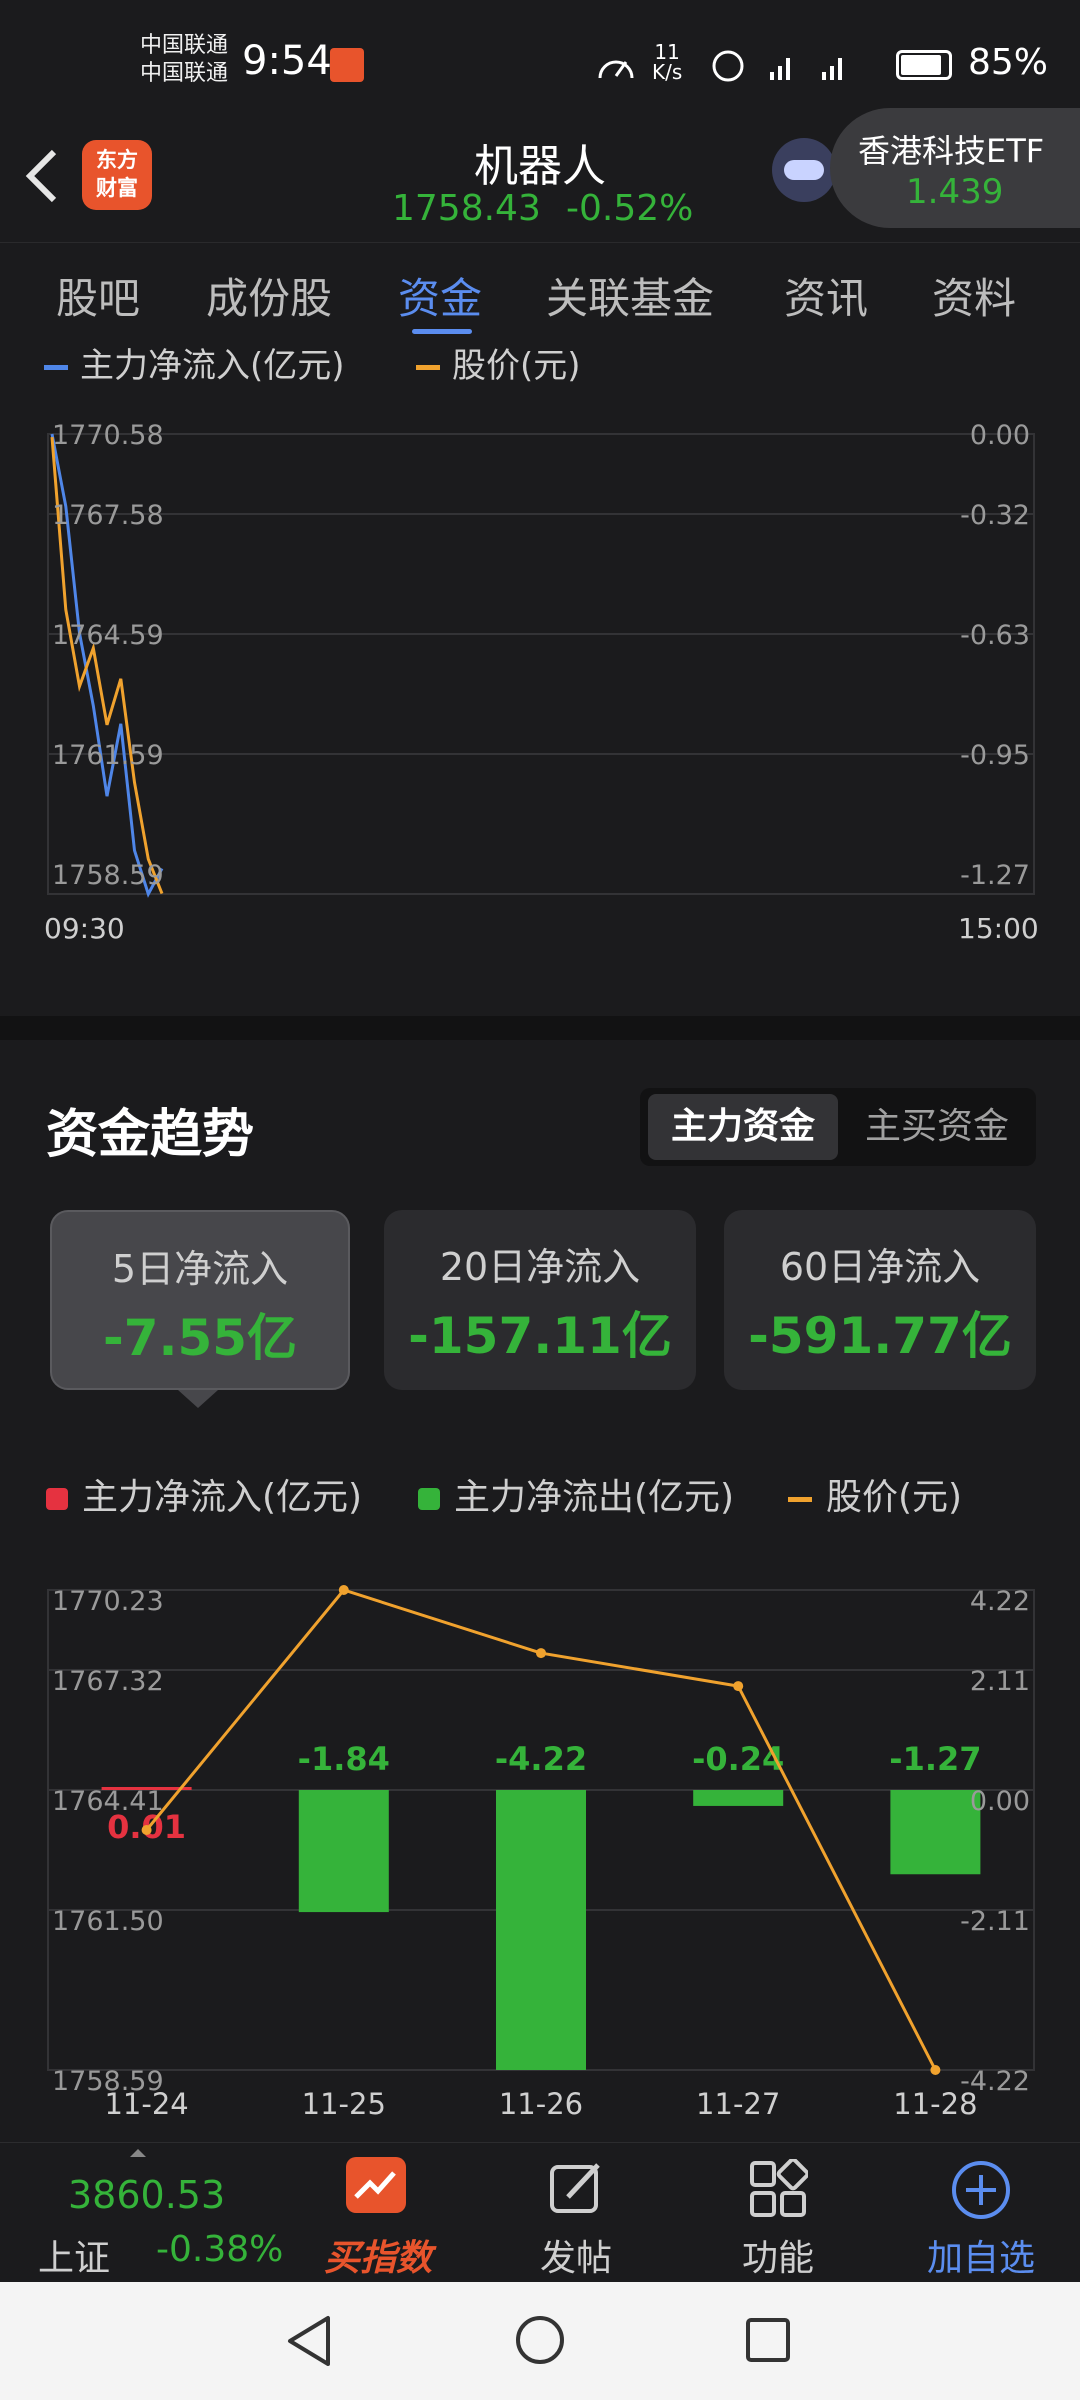 This screenshot has width=1080, height=2400. Describe the element at coordinates (995, 875) in the screenshot. I see `intraday-right-tick: -1.27` at that location.